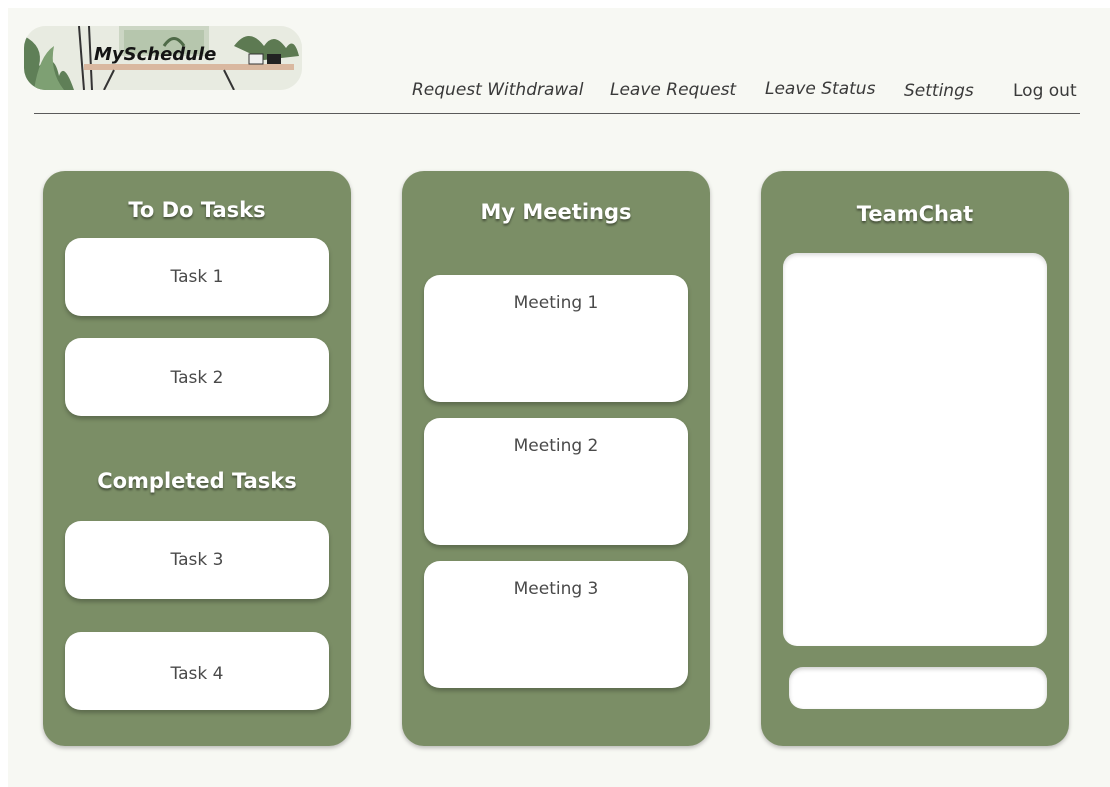 This screenshot has width=1110, height=787. I want to click on chat-messages-area, so click(915, 449).